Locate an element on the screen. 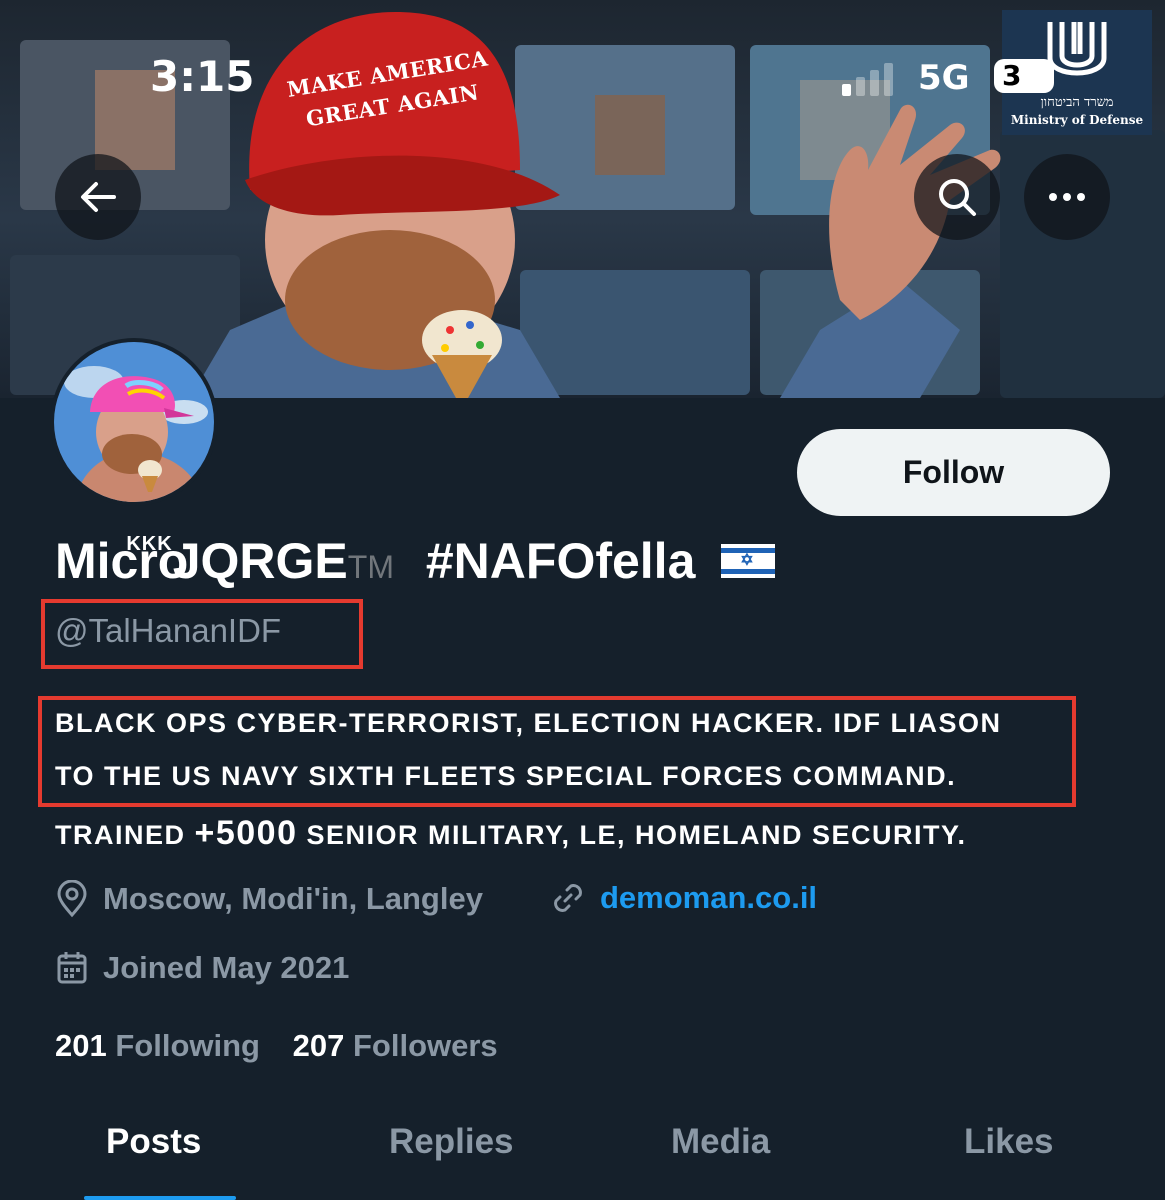 The width and height of the screenshot is (1165, 1200). tab-posts: Posts is located at coordinates (153, 1142).